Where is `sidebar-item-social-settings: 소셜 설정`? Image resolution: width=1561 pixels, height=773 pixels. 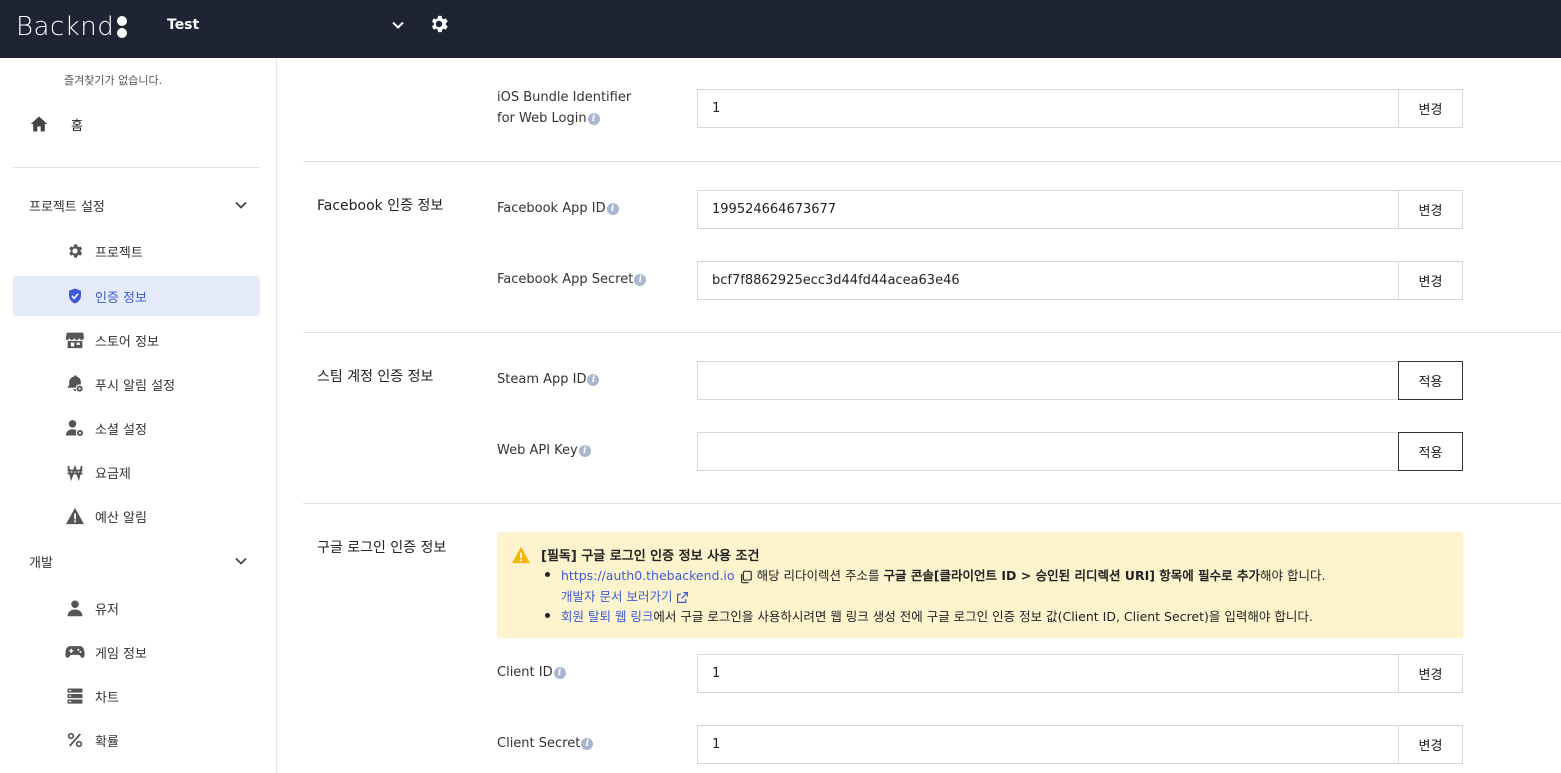
sidebar-item-social-settings: 소셜 설정 is located at coordinates (136, 428).